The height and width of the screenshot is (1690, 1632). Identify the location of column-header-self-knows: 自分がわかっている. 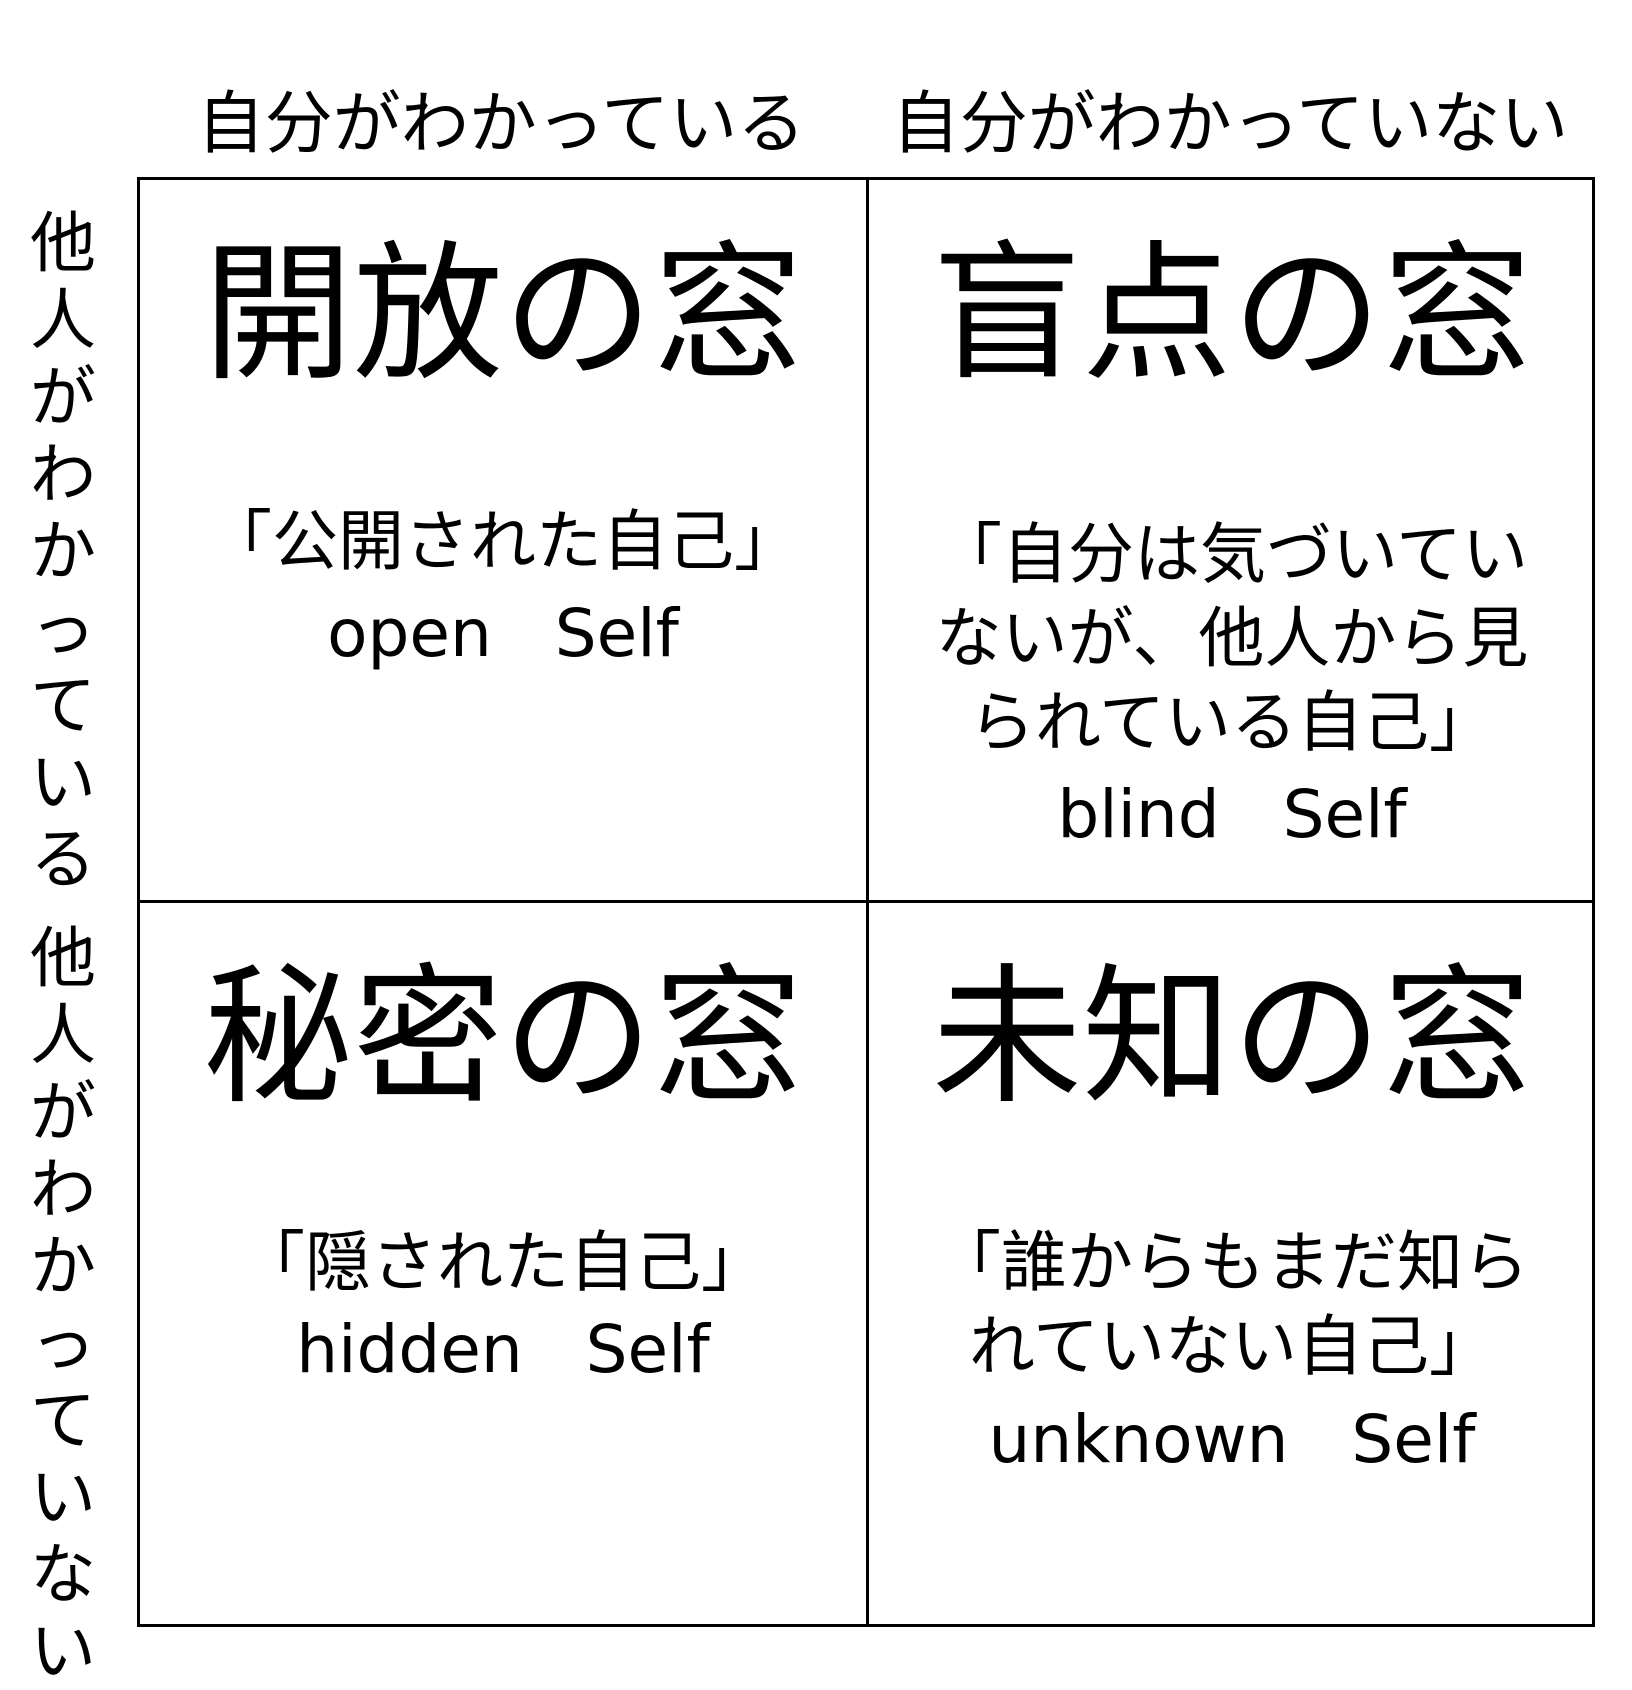
(501, 124).